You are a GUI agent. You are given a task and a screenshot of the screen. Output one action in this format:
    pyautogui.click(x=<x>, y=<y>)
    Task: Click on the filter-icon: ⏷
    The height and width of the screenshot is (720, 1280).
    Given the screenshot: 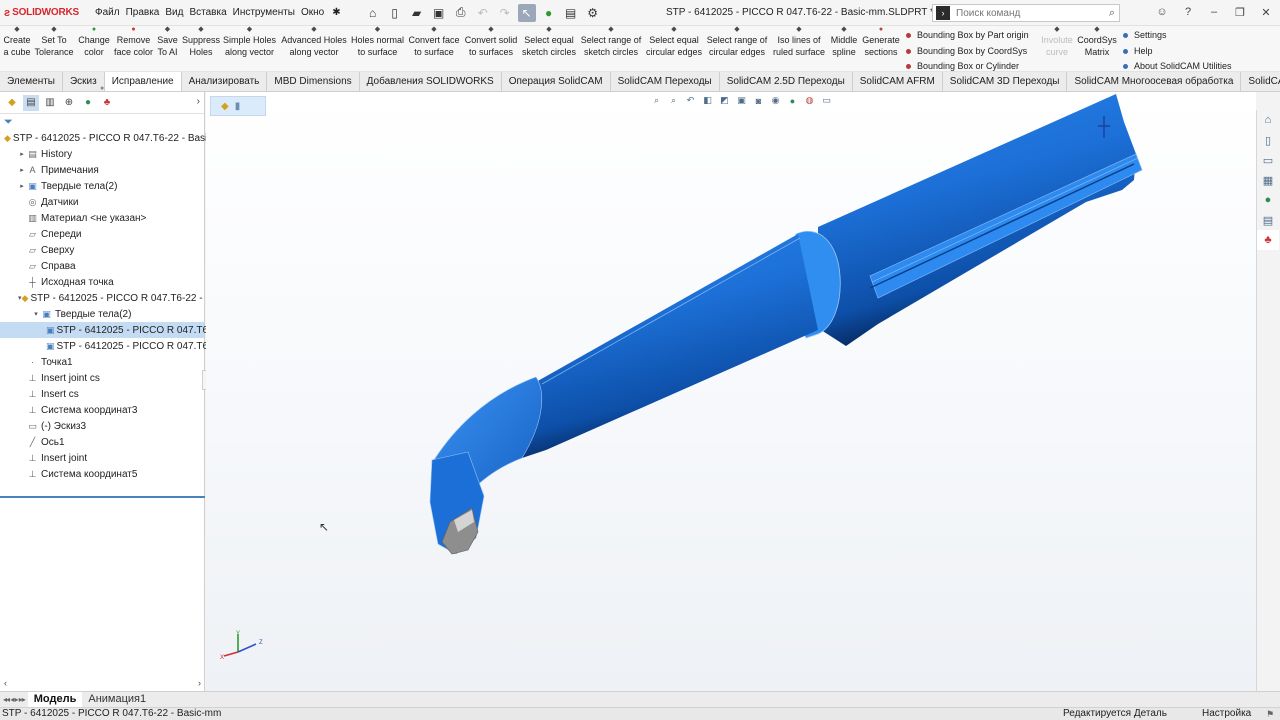 What is the action you would take?
    pyautogui.click(x=102, y=122)
    